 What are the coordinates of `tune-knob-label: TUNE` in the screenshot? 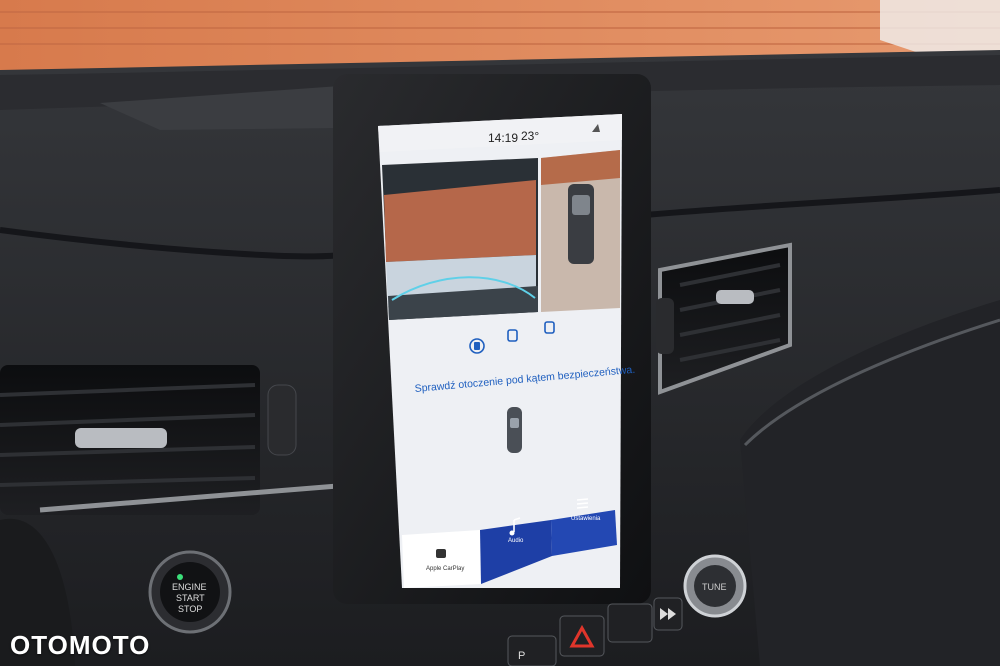 It's located at (714, 587).